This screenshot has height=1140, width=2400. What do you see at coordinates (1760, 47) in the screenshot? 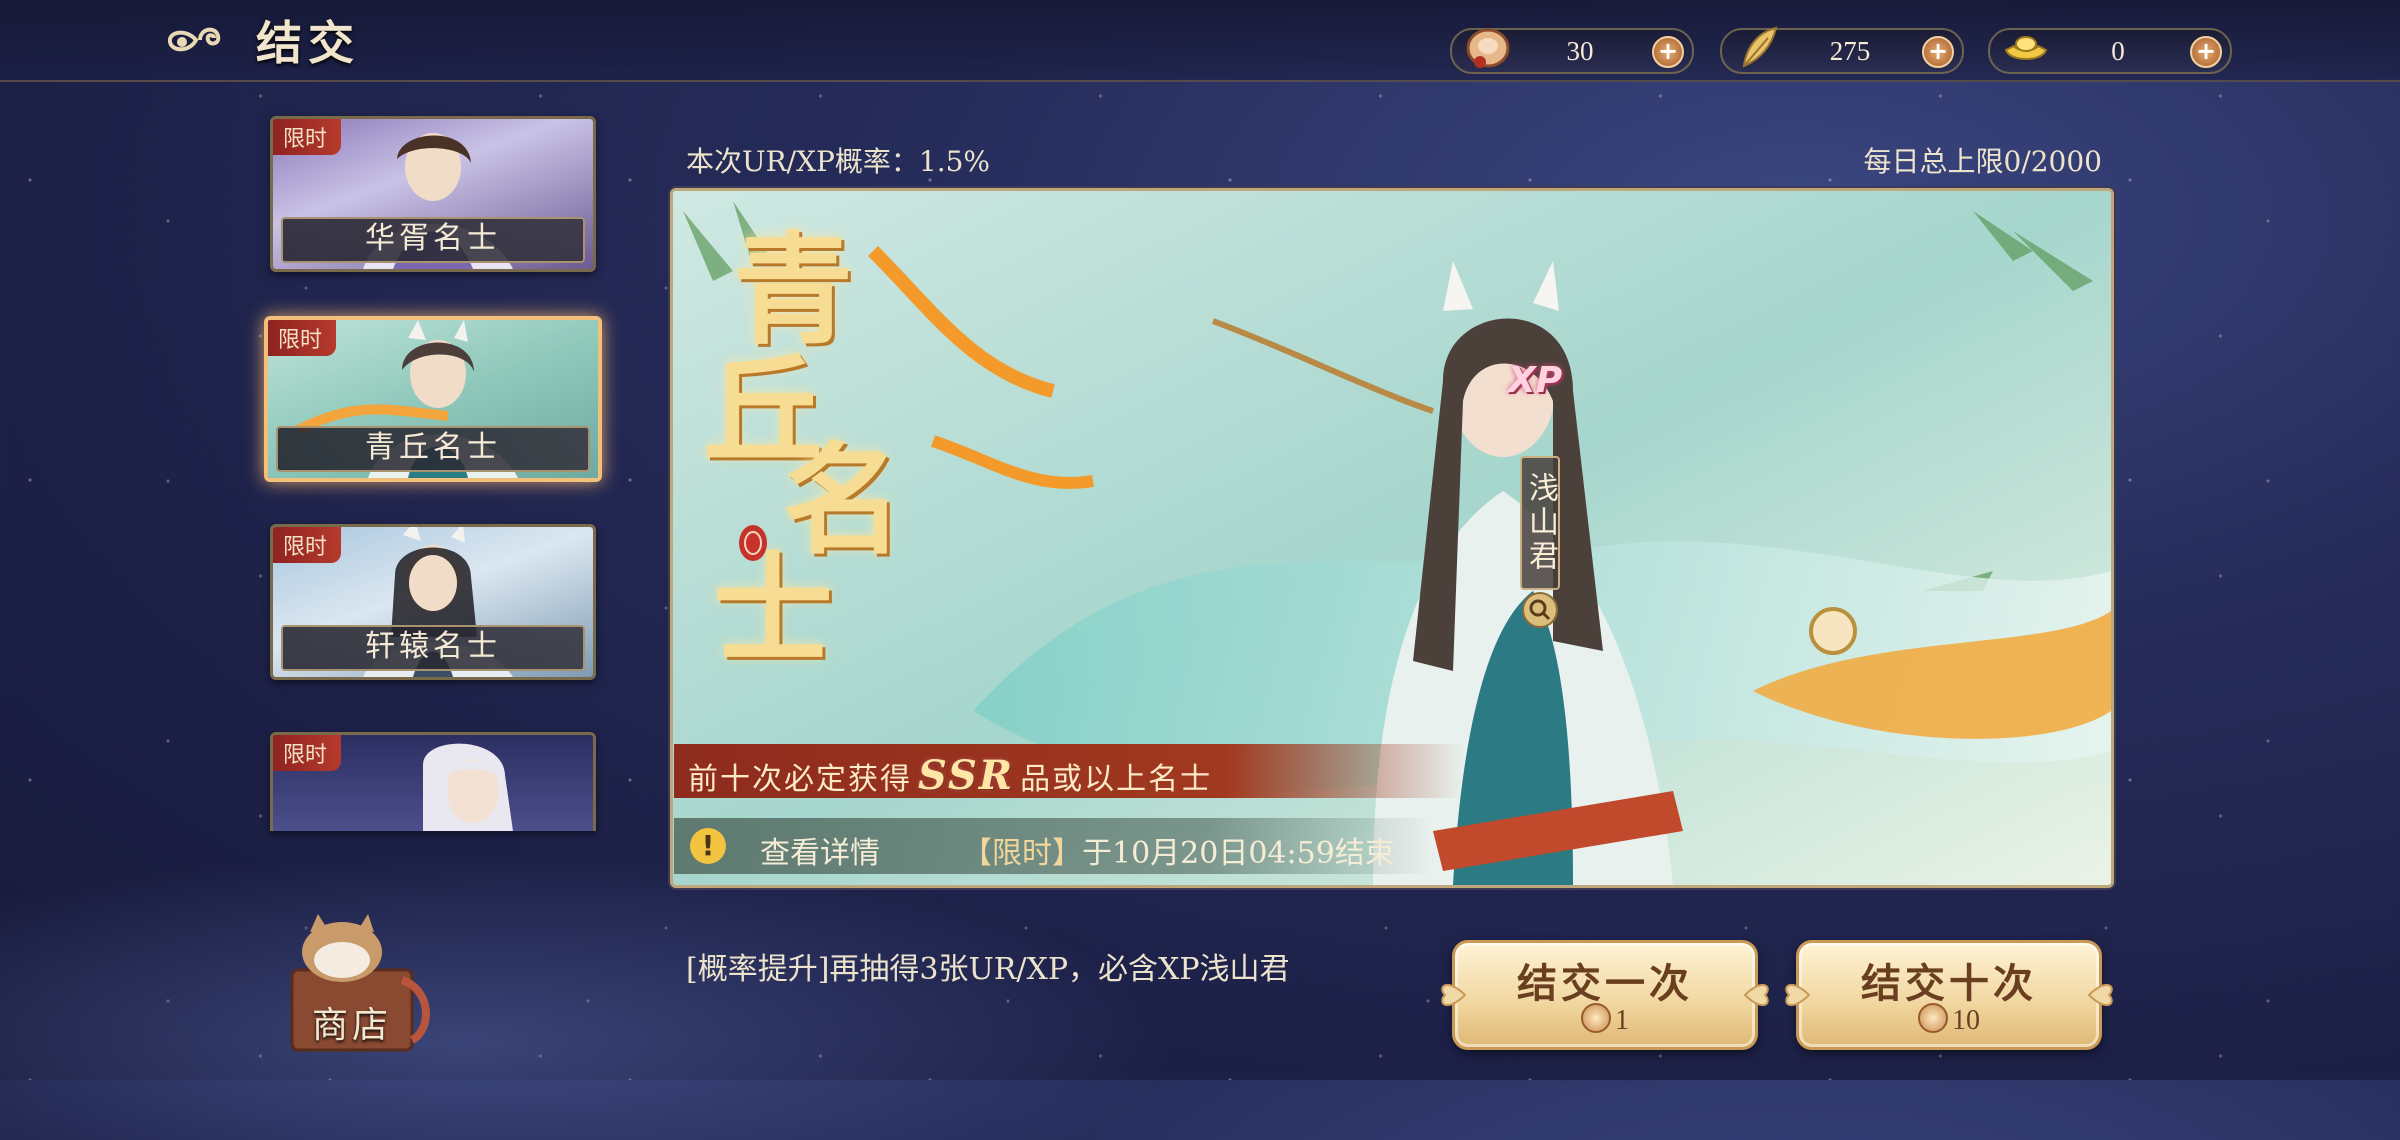
I see `feather-icon` at bounding box center [1760, 47].